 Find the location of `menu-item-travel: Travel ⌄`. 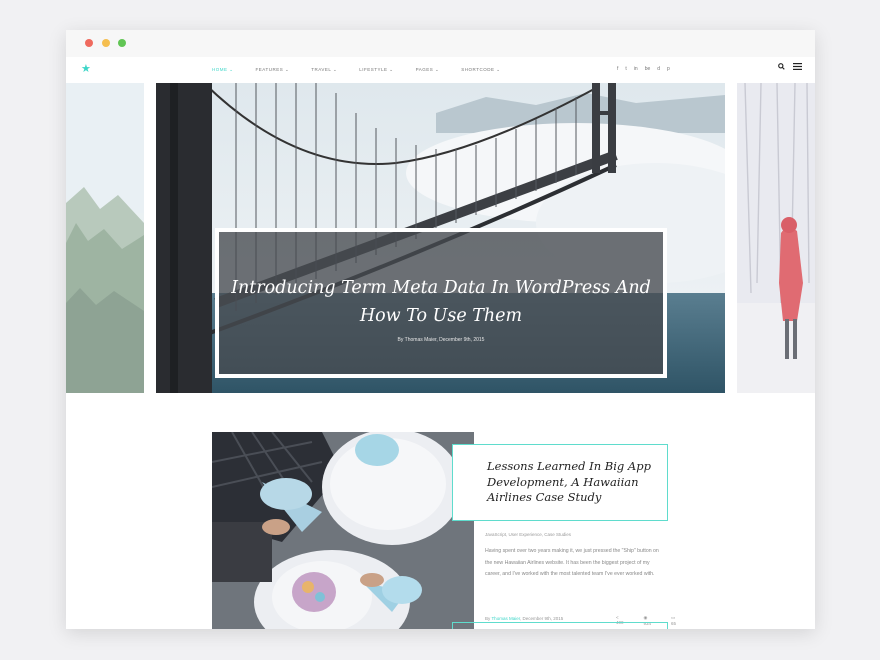

menu-item-travel: Travel ⌄ is located at coordinates (324, 70).